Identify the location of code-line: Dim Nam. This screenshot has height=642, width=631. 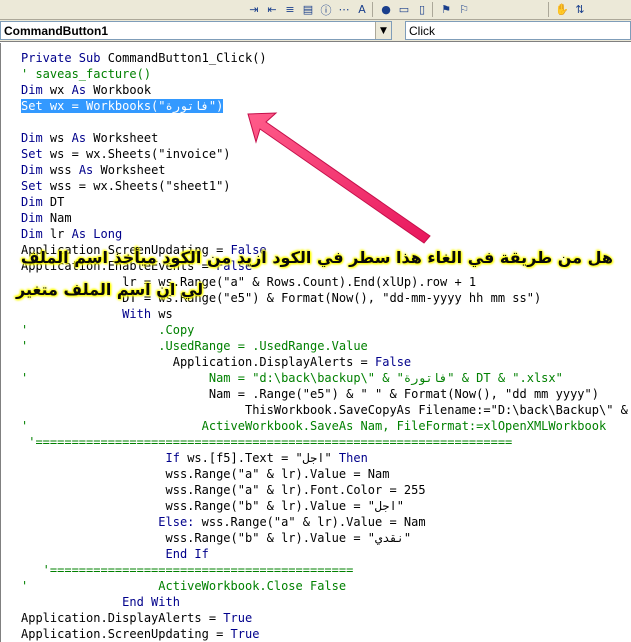
(46, 218).